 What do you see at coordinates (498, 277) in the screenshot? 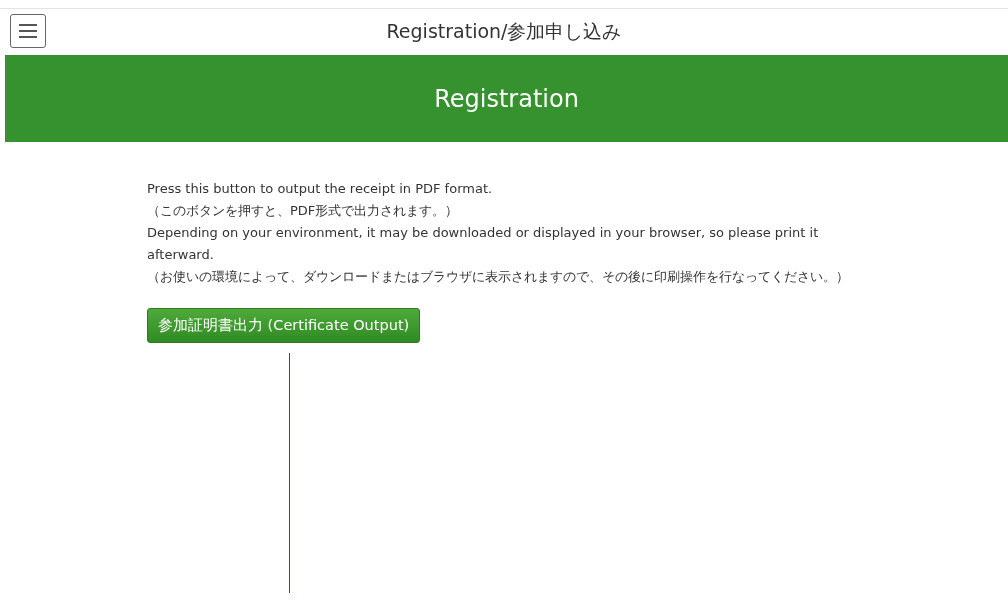
I see `instruction-text: （お使いの環境によって、ダウンロードまたはブラウザに表示されますので、その後に印刷操作を行なってください。）` at bounding box center [498, 277].